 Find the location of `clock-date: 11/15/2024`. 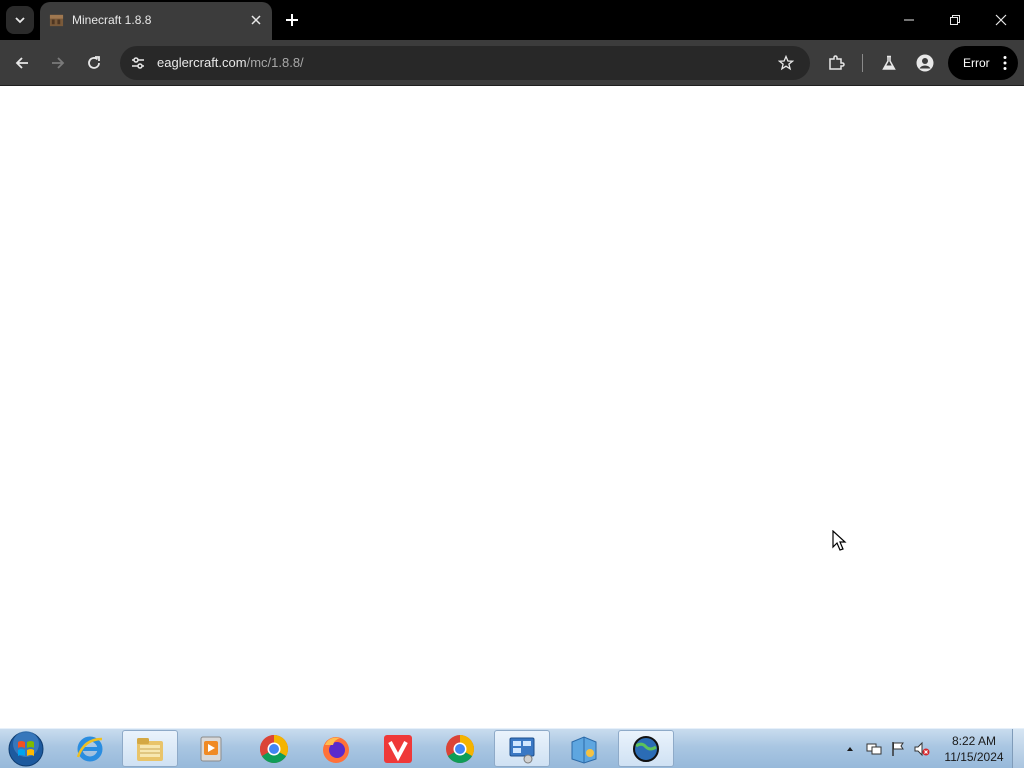

clock-date: 11/15/2024 is located at coordinates (974, 757).